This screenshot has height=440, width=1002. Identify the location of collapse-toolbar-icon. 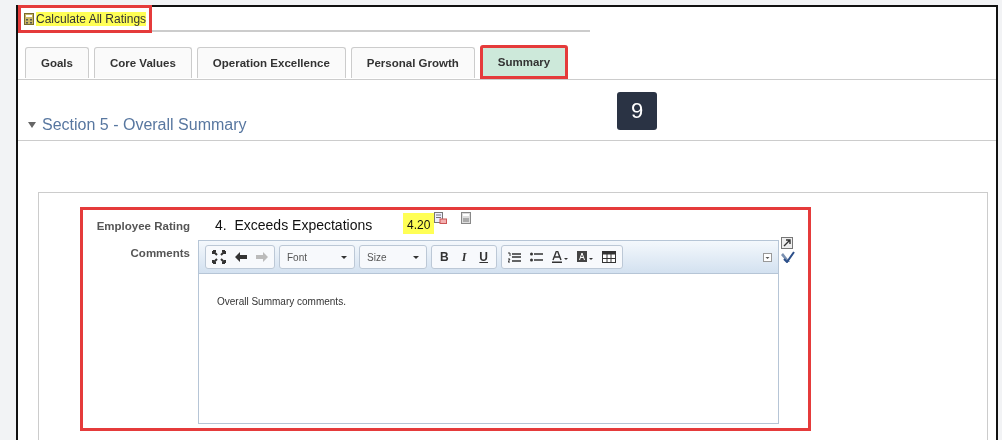
(767, 257).